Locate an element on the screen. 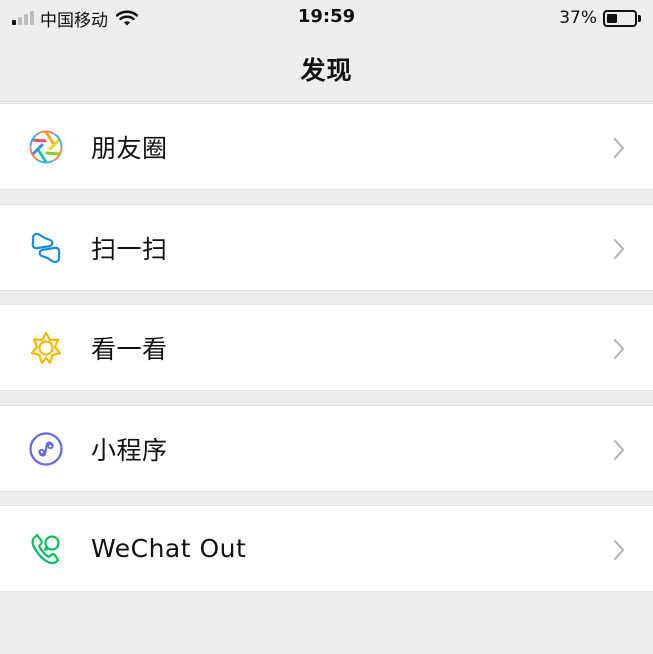  menu-item-scan: 扫一扫 is located at coordinates (326, 247).